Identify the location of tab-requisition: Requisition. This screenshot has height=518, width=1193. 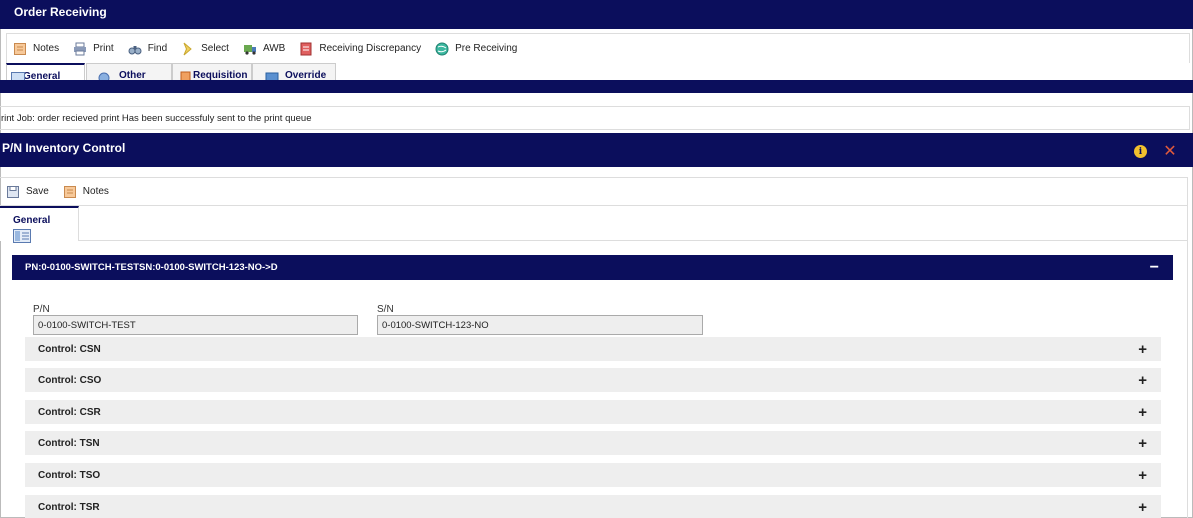
(212, 71).